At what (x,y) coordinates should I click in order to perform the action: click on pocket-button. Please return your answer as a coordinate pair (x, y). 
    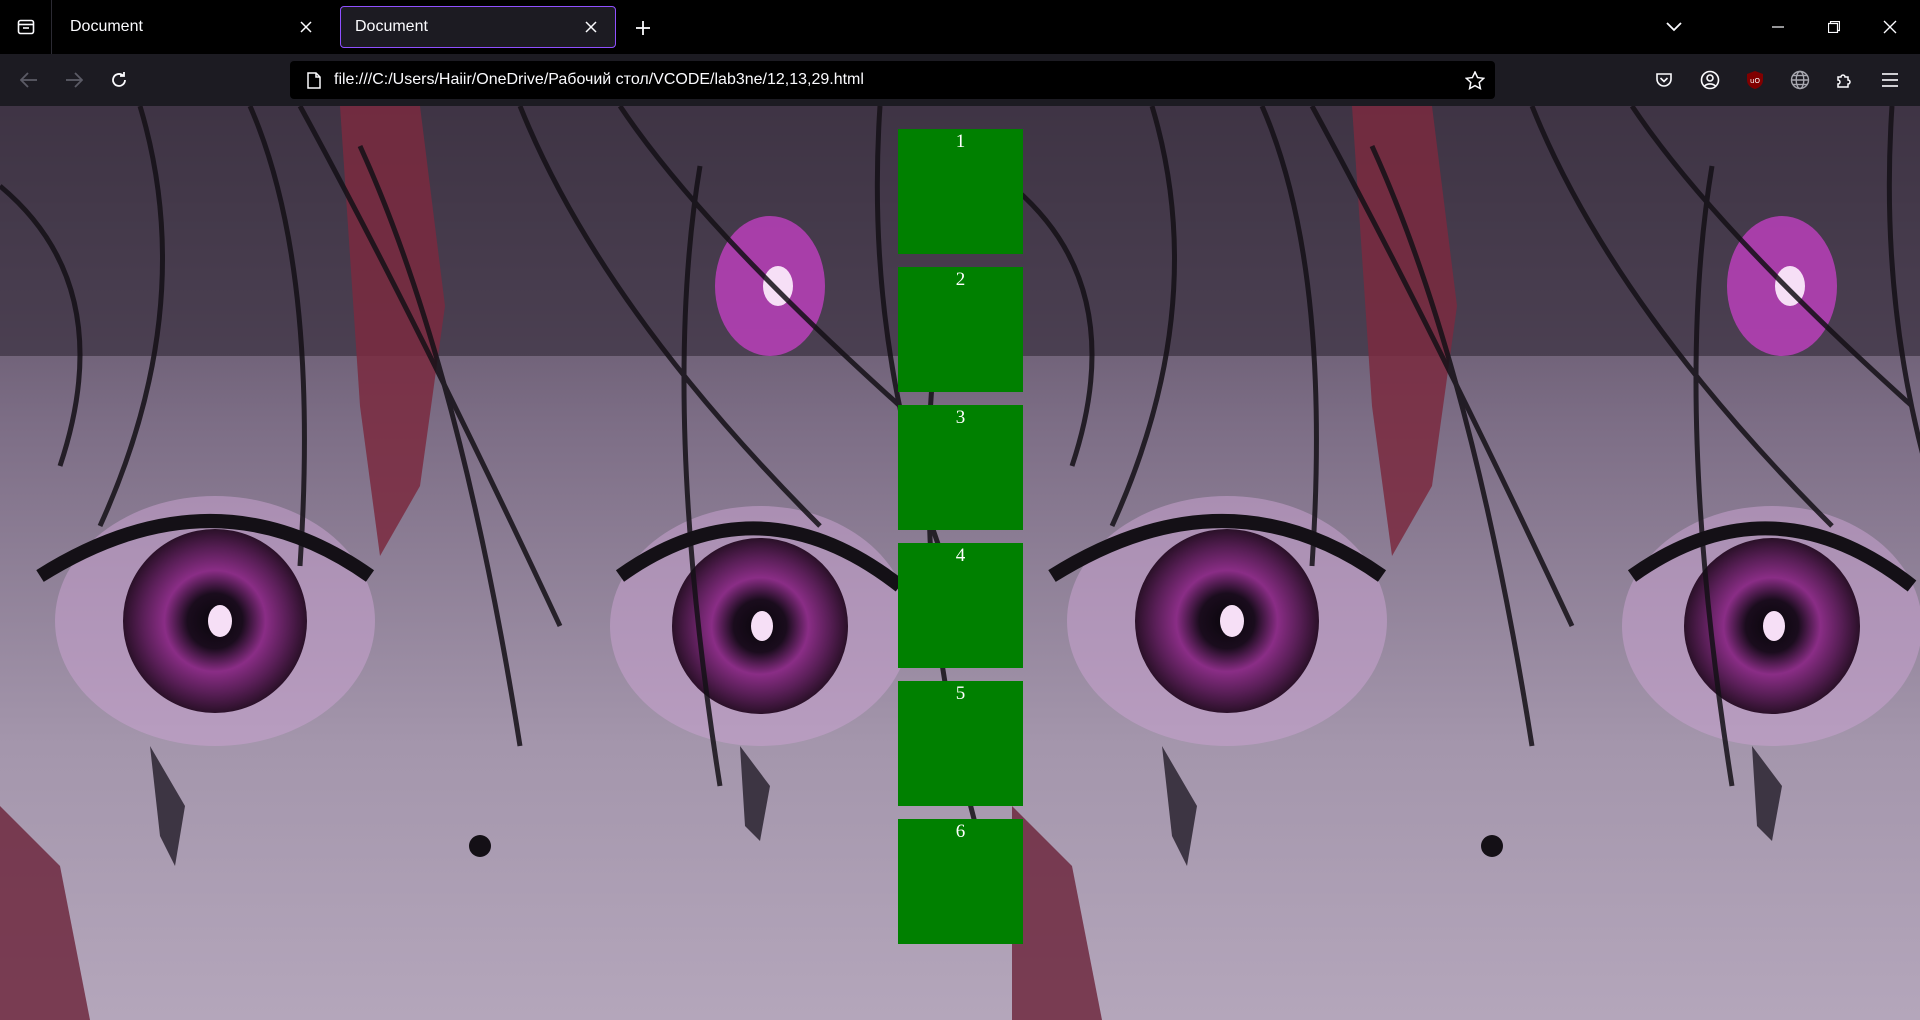
    Looking at the image, I should click on (1664, 80).